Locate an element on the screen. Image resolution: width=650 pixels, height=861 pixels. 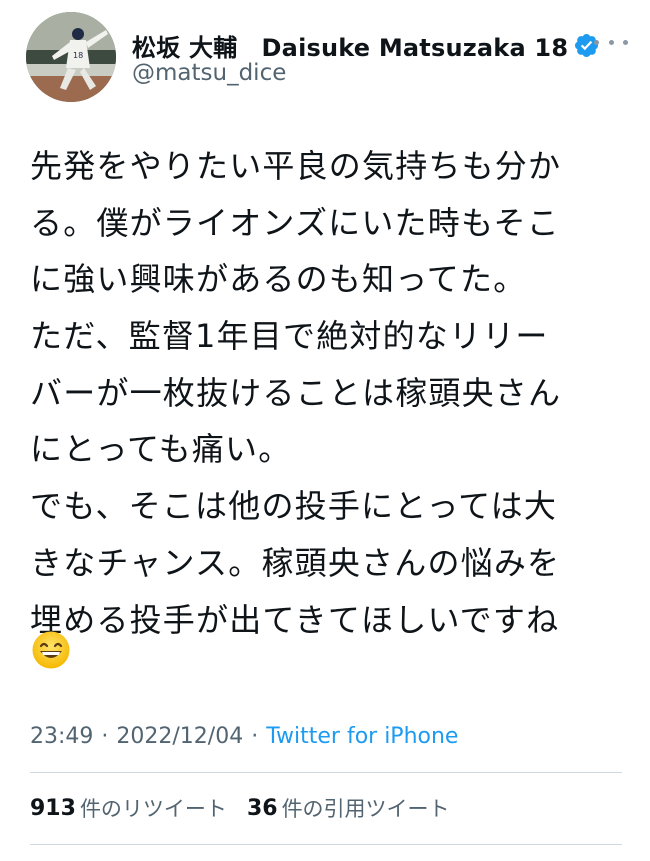
retweets-stat: 913 件のリツイート is located at coordinates (128, 808).